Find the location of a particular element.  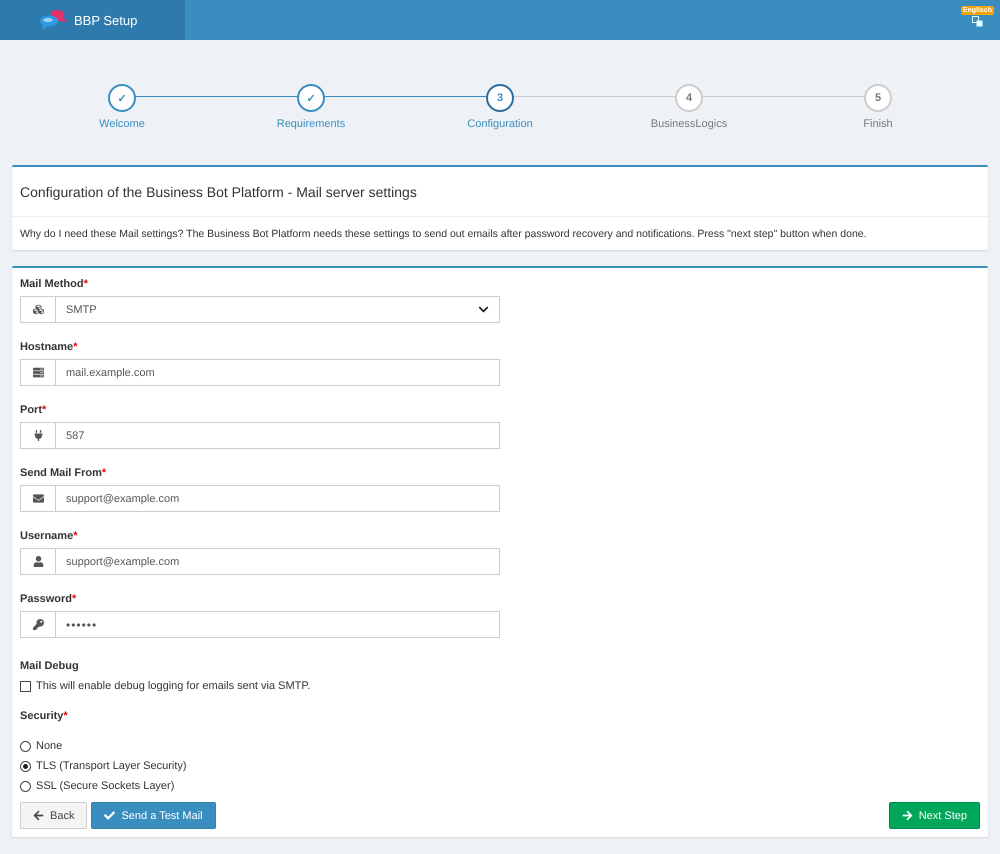

back-button: Back is located at coordinates (54, 815).